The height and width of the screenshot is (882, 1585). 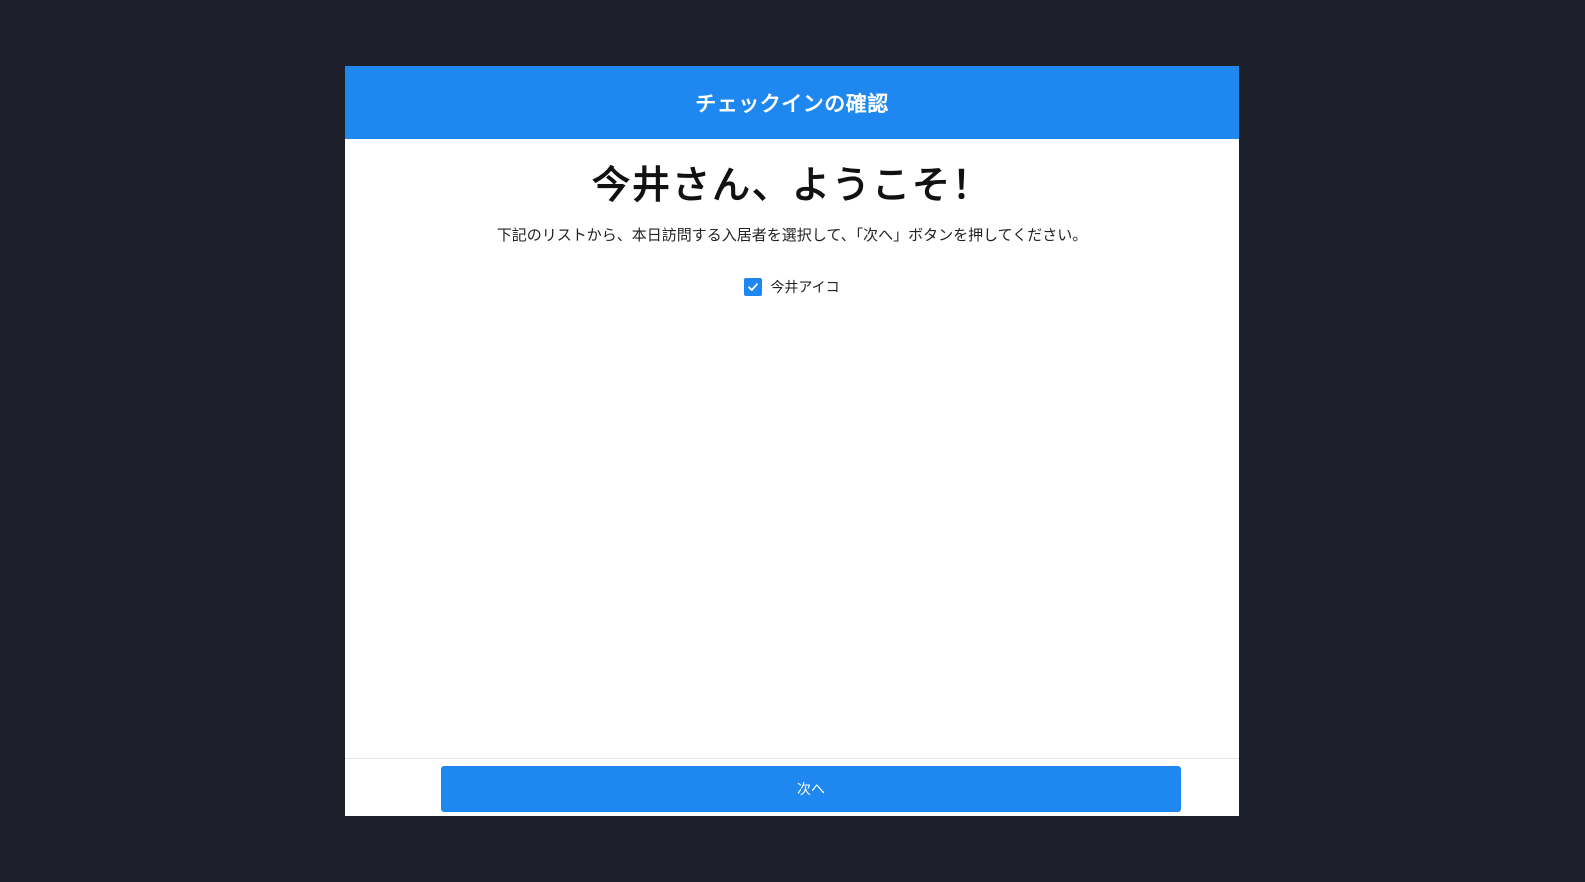 I want to click on next-button: 次へ, so click(x=811, y=789).